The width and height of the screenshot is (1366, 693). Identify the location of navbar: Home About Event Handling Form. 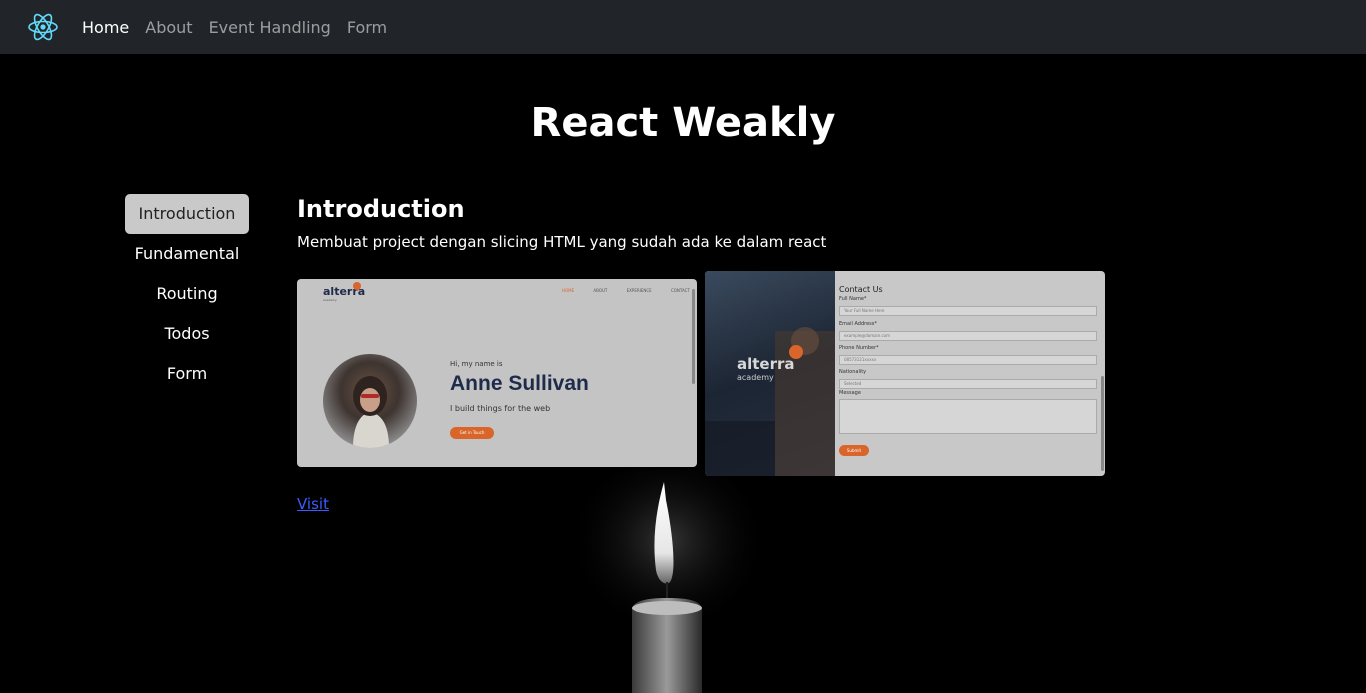
(683, 27).